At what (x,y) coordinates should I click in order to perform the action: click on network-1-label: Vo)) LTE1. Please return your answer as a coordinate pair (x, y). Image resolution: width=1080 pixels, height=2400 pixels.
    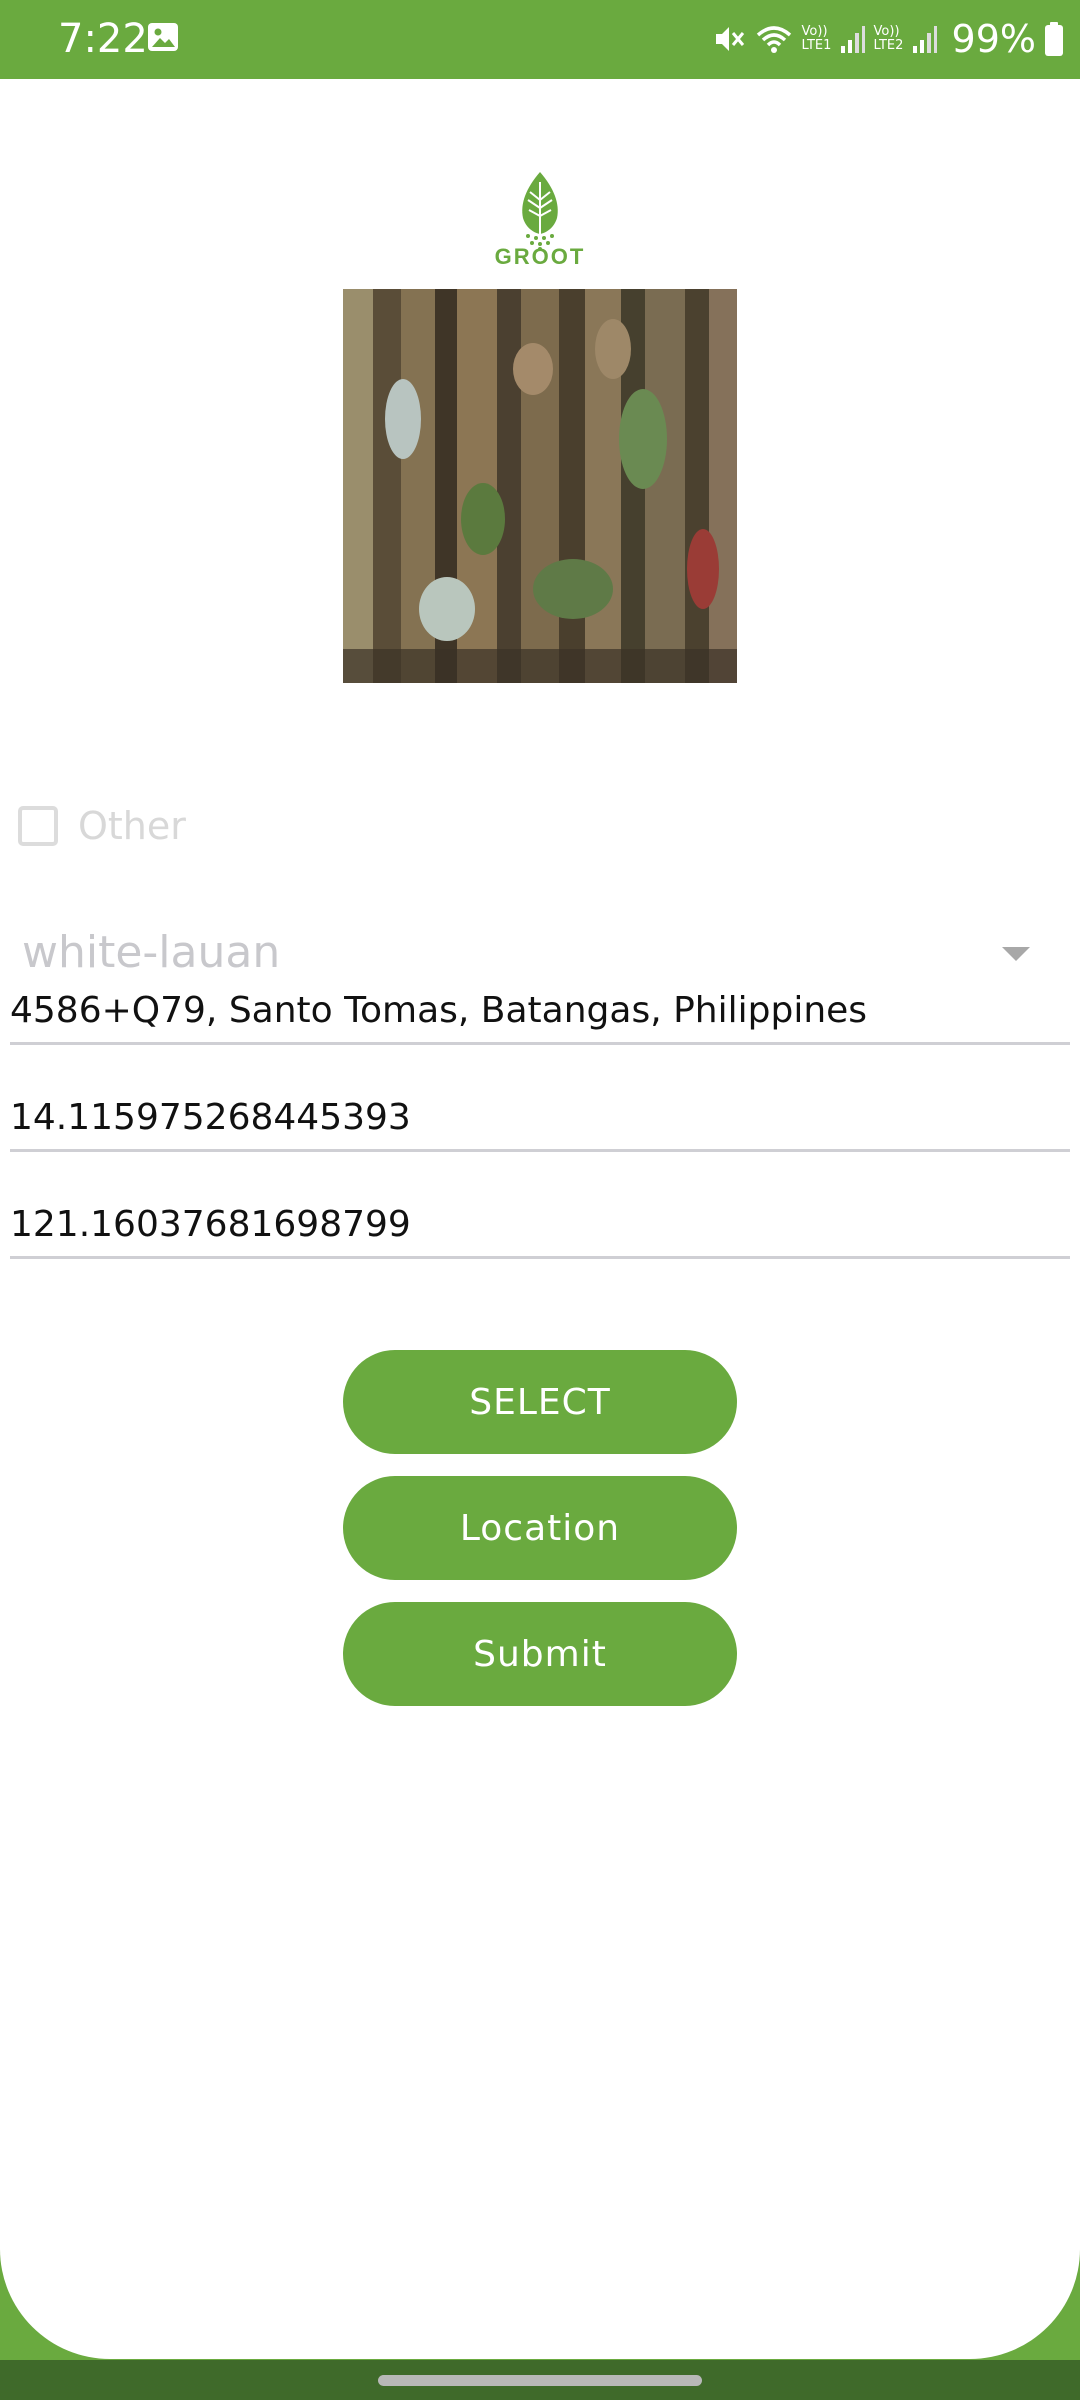
    Looking at the image, I should click on (816, 38).